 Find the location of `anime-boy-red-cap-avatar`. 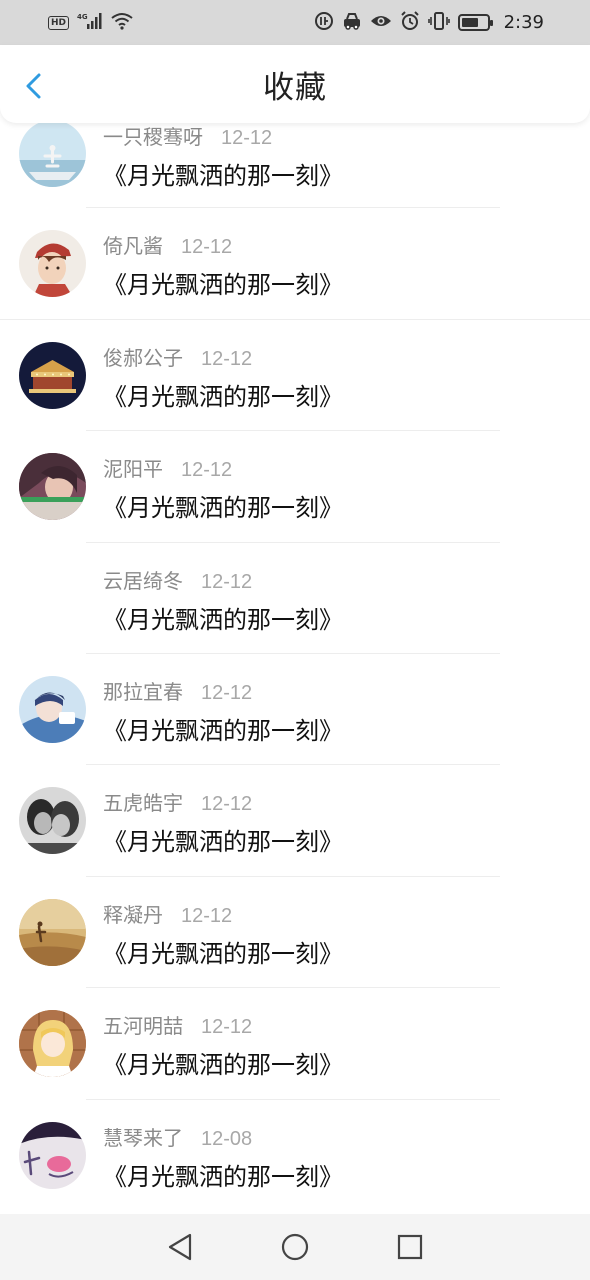

anime-boy-red-cap-avatar is located at coordinates (52, 264).